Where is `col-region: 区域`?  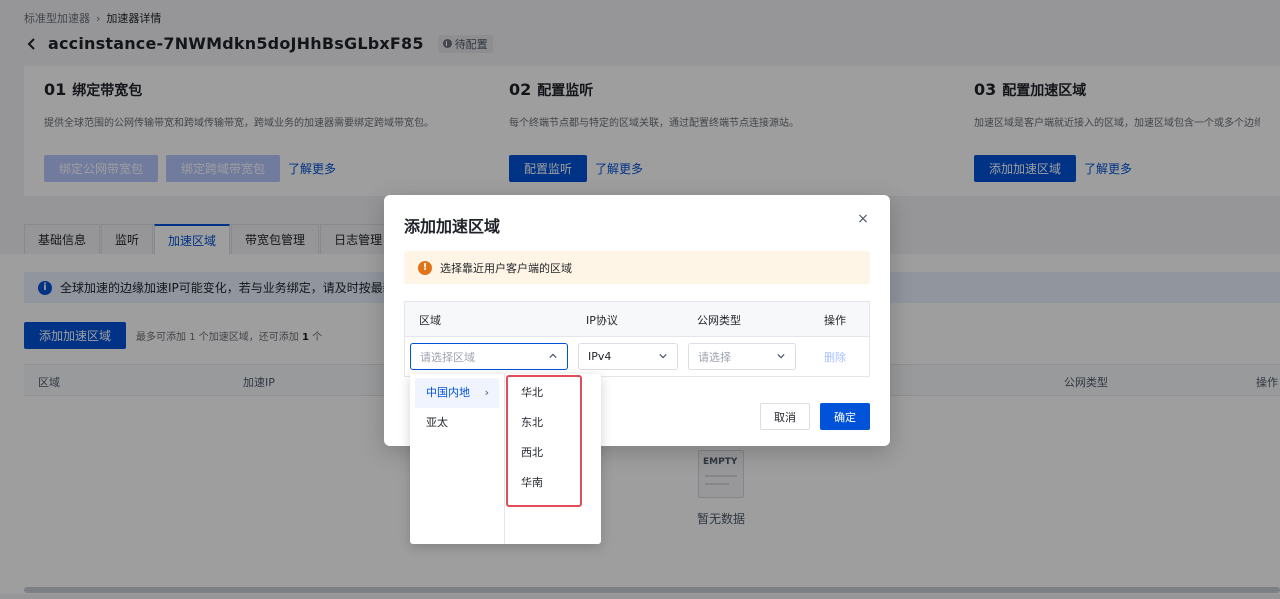 col-region: 区域 is located at coordinates (430, 320).